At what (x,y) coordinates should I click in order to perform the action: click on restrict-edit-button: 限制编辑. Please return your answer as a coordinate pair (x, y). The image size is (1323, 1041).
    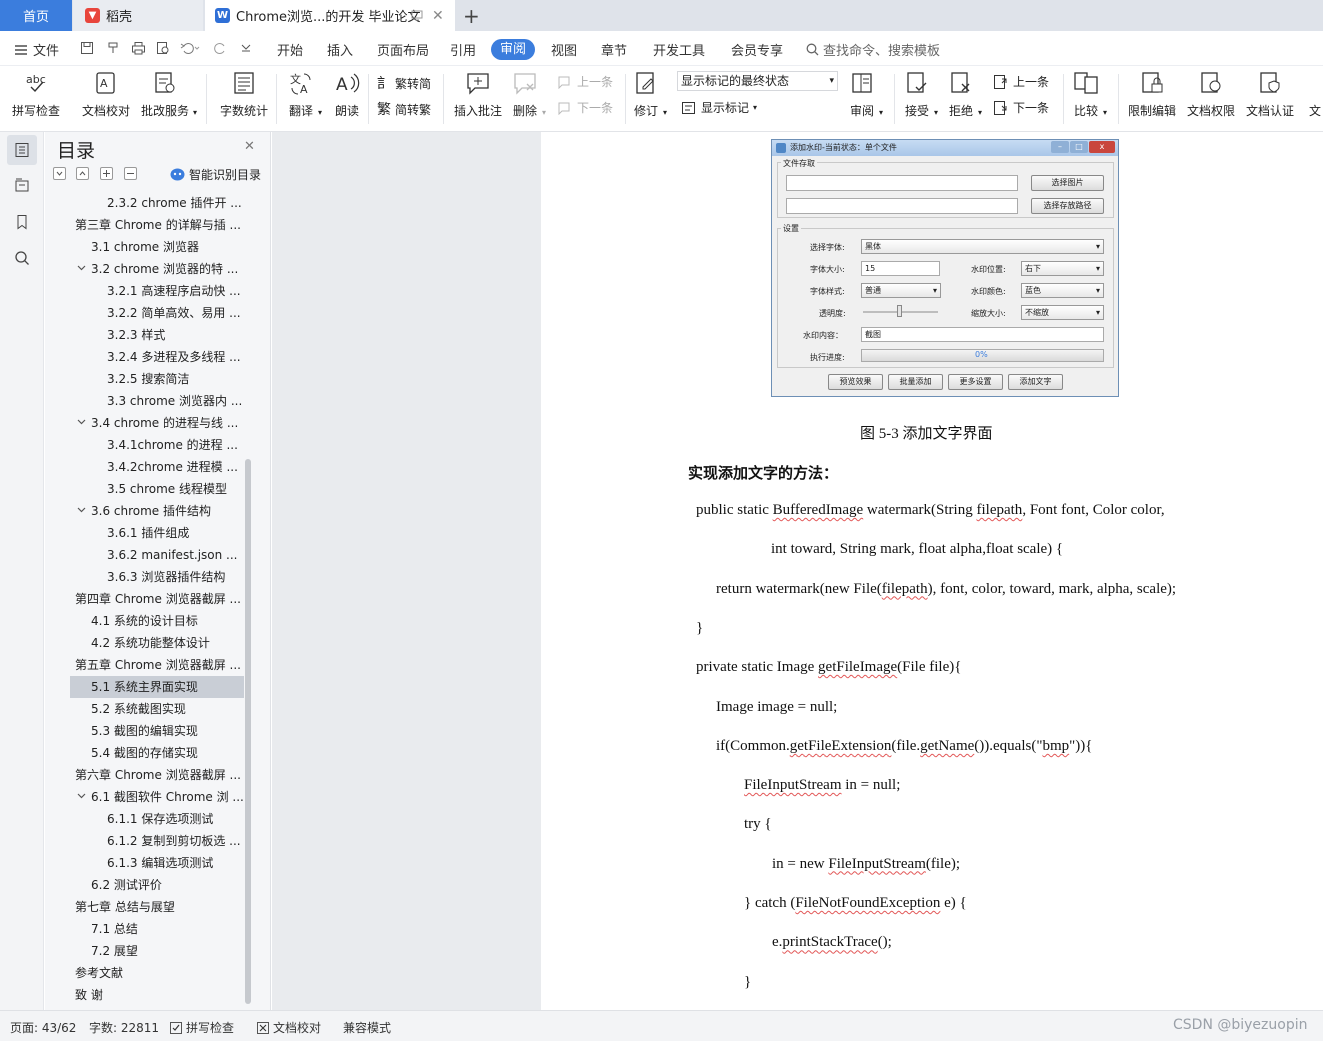
    Looking at the image, I should click on (1152, 94).